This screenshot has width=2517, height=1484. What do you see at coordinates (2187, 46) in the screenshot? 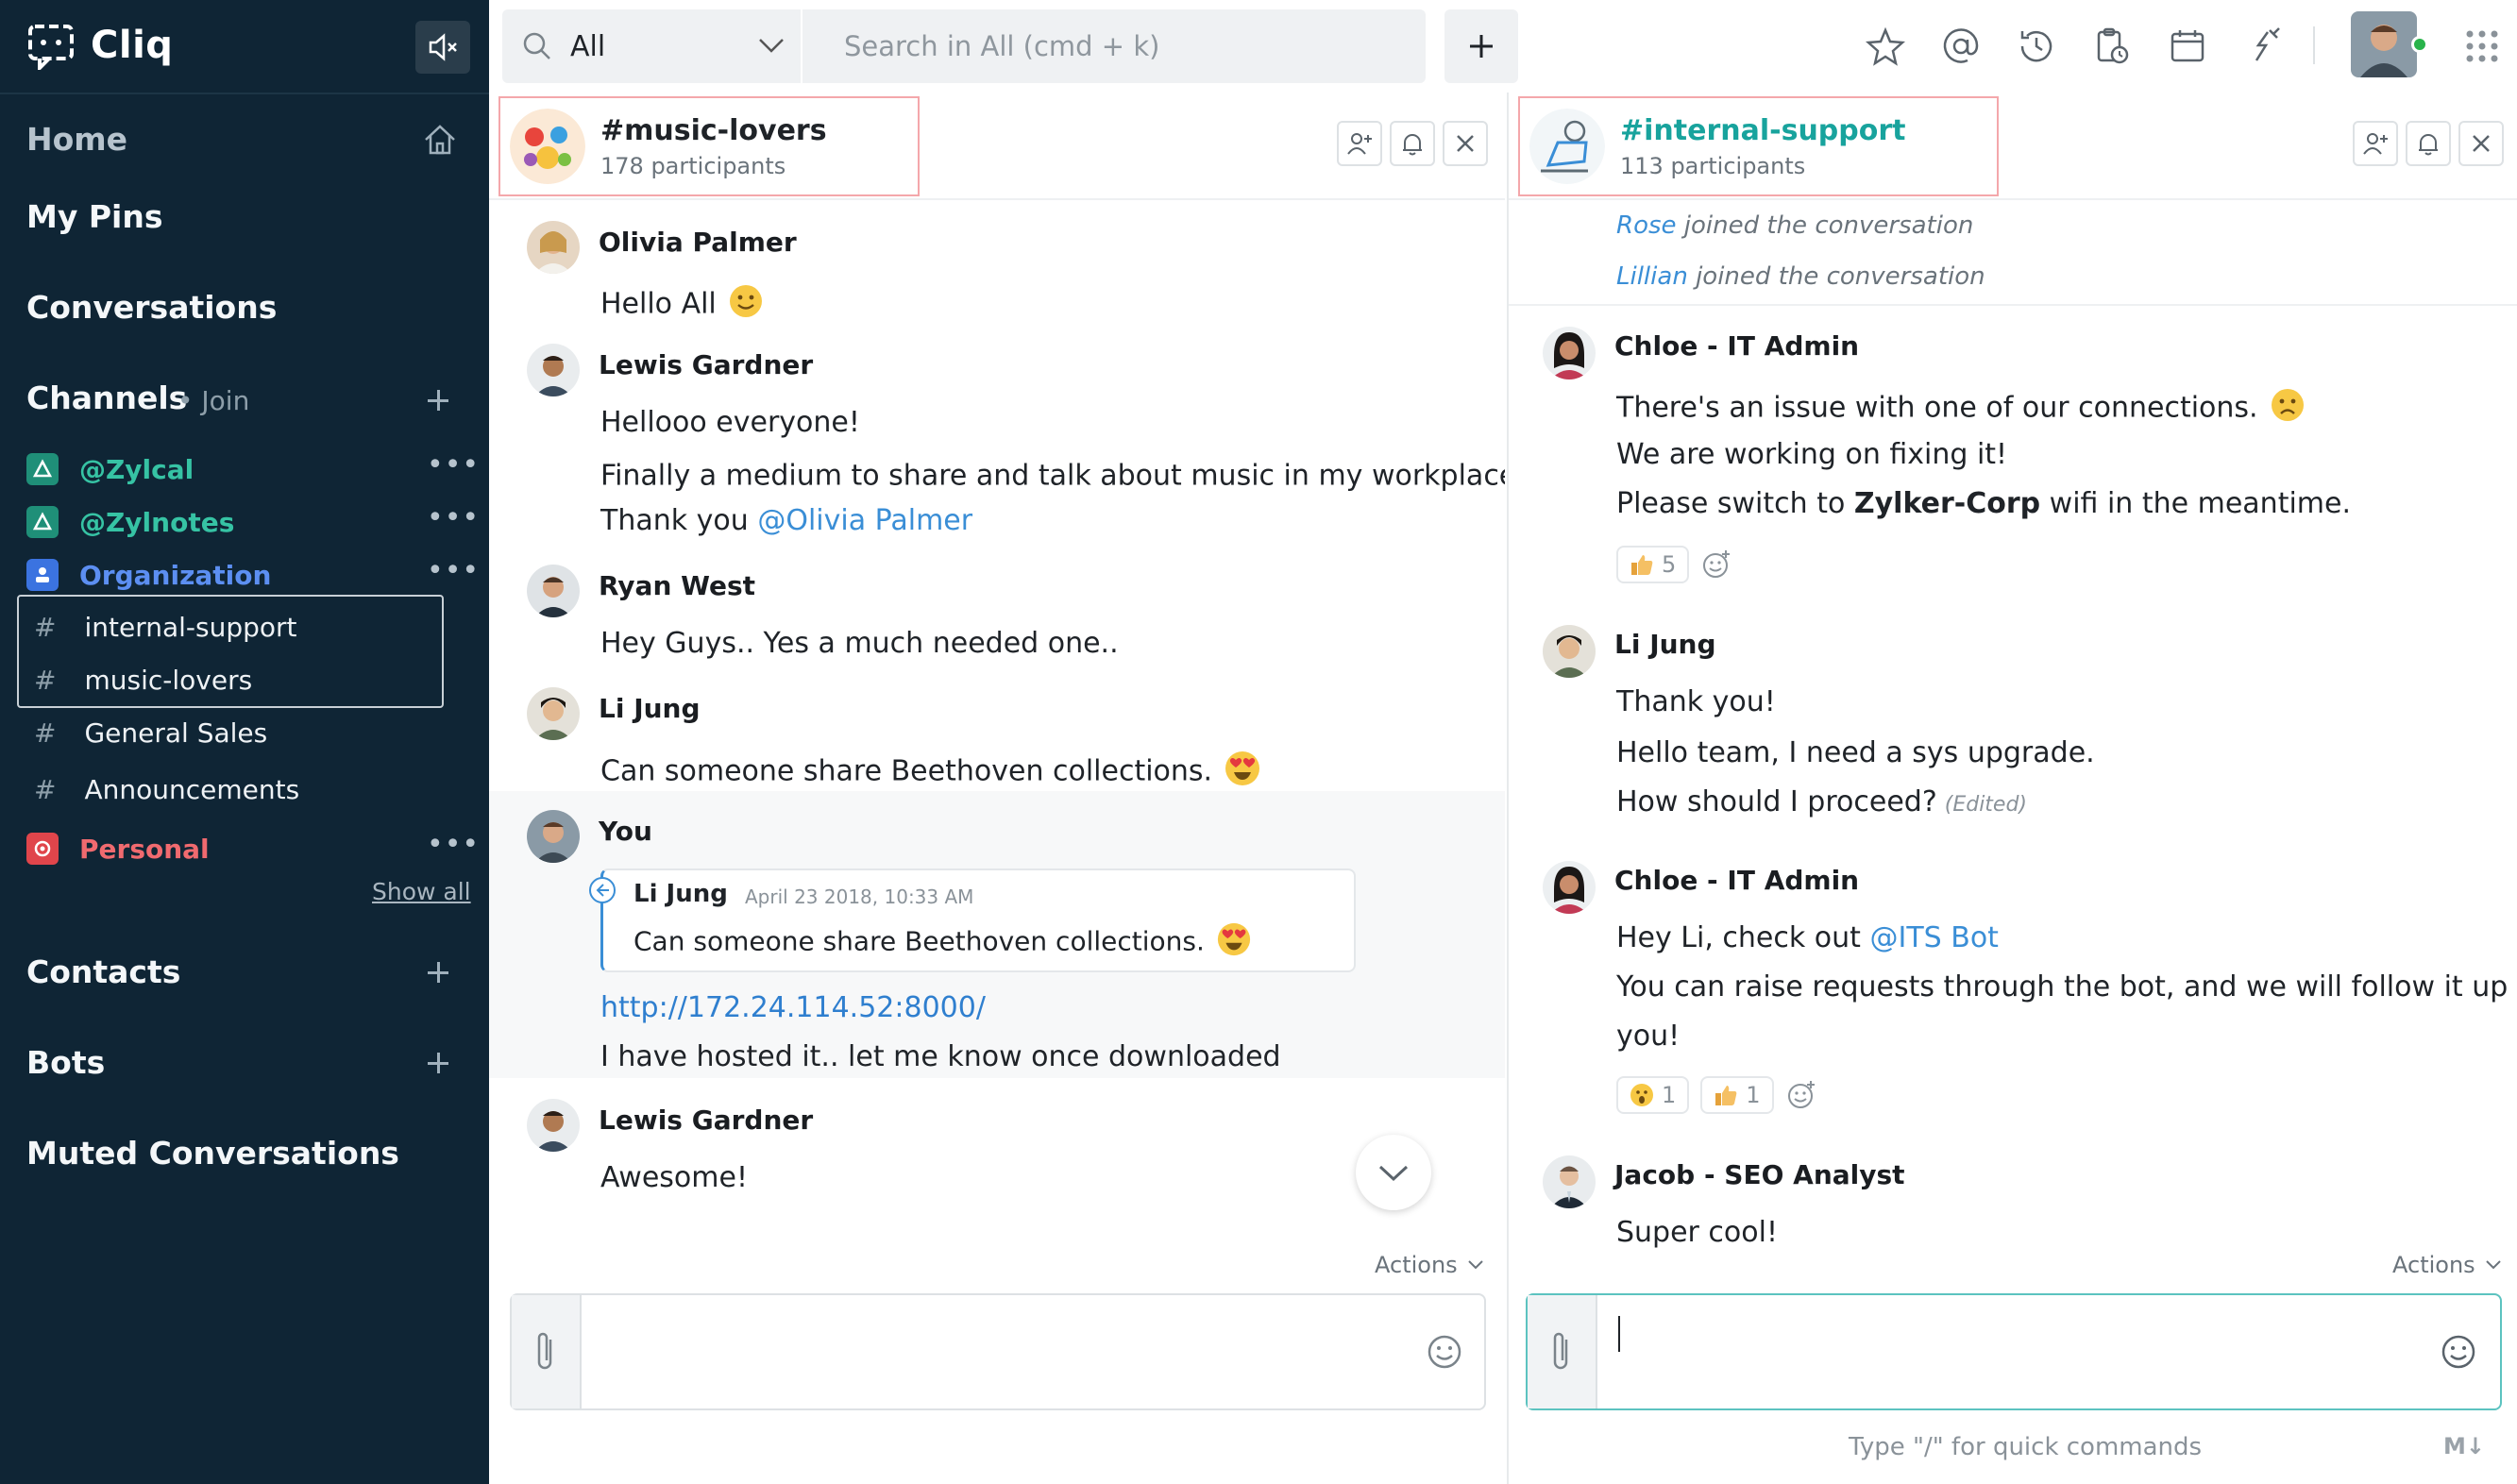
I see `calendar-icon` at bounding box center [2187, 46].